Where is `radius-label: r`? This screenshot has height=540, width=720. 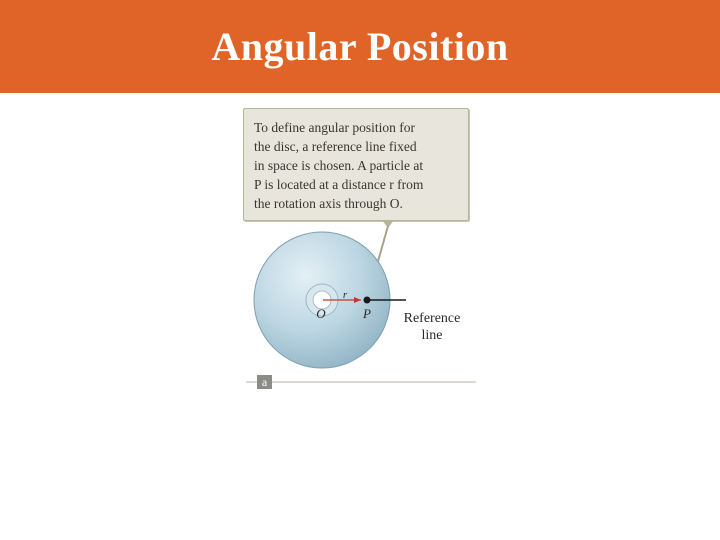
radius-label: r is located at coordinates (345, 295).